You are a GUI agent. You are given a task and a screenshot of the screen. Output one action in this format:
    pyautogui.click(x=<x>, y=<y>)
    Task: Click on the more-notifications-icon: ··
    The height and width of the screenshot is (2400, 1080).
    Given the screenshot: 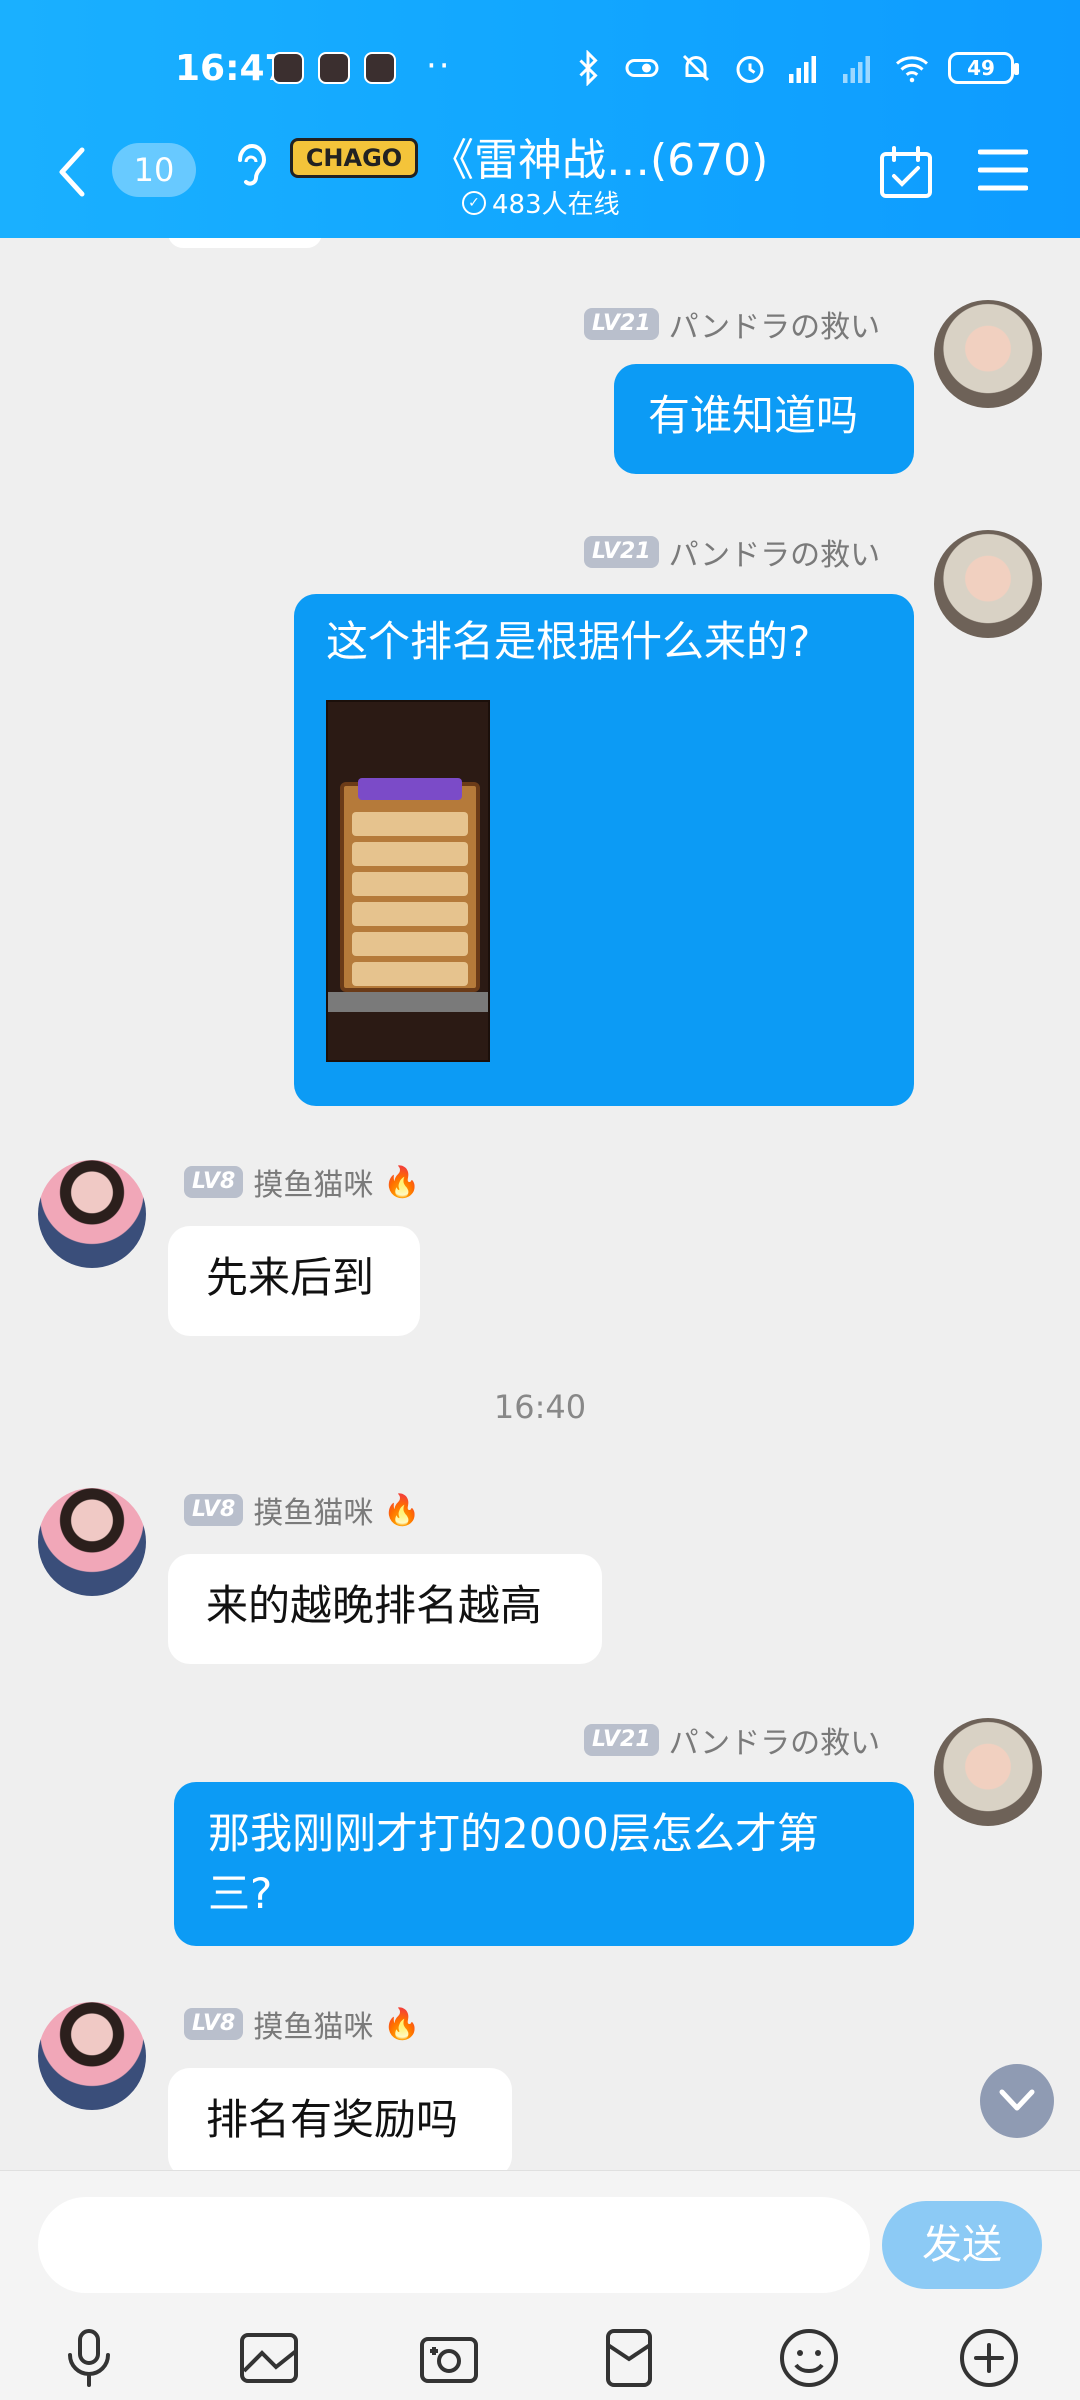 What is the action you would take?
    pyautogui.click(x=439, y=66)
    